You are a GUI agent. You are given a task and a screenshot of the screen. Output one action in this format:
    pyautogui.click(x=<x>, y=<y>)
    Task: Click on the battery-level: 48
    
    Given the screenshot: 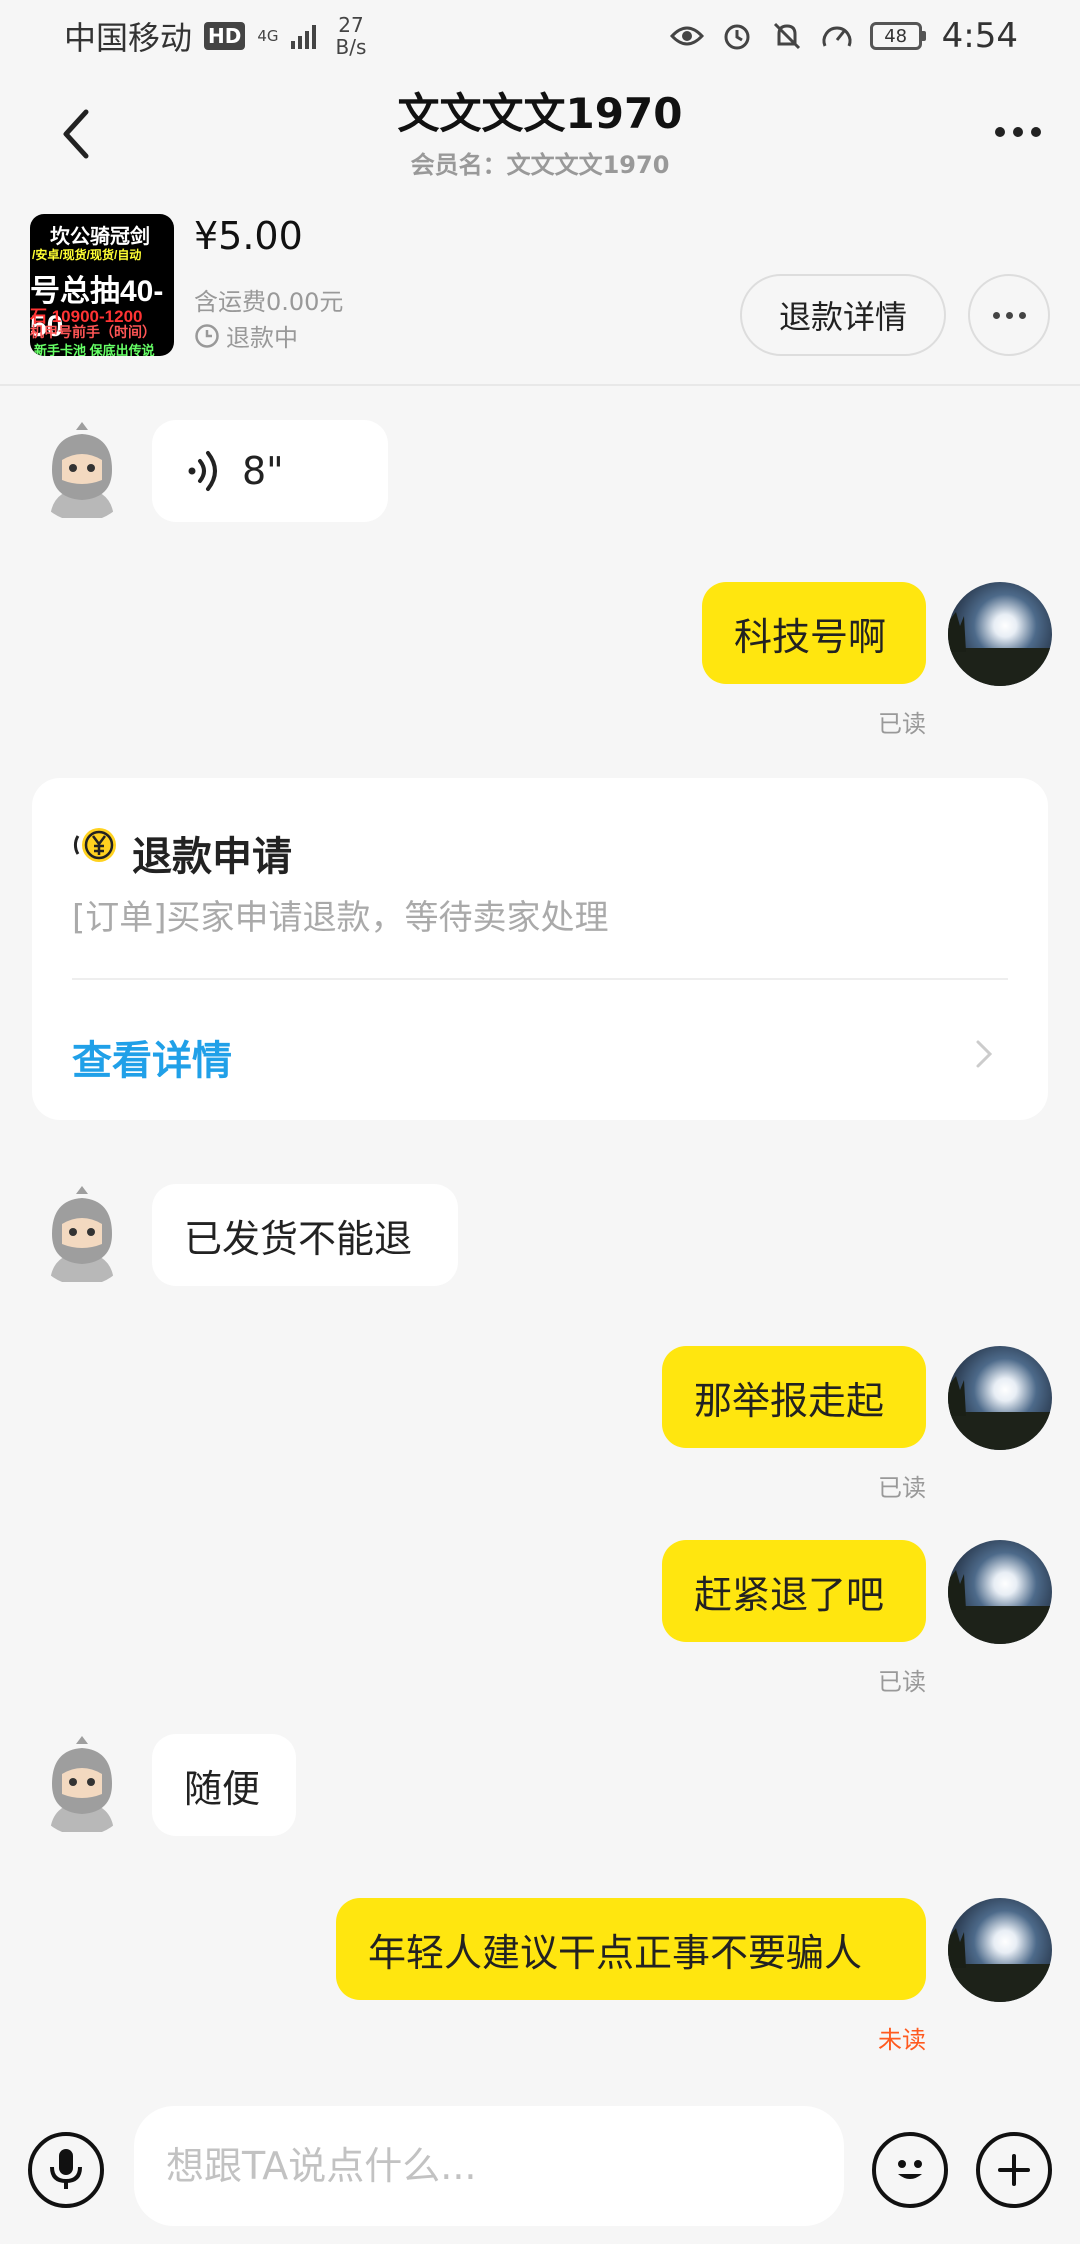 What is the action you would take?
    pyautogui.click(x=895, y=36)
    